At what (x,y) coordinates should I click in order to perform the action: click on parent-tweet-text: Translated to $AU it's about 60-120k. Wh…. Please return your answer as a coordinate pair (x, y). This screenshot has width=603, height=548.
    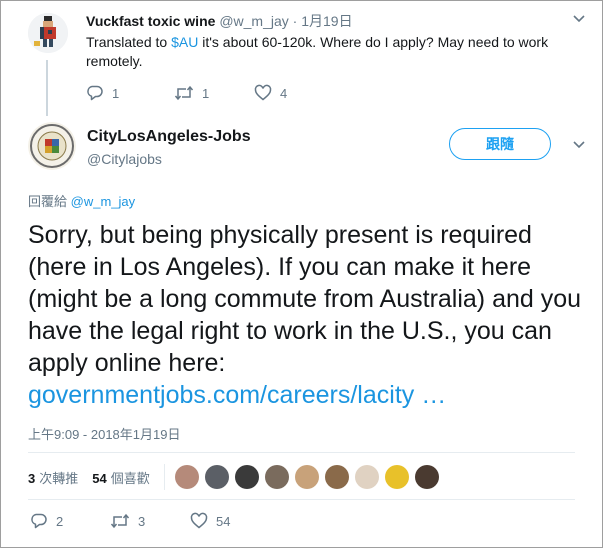
    Looking at the image, I should click on (326, 52).